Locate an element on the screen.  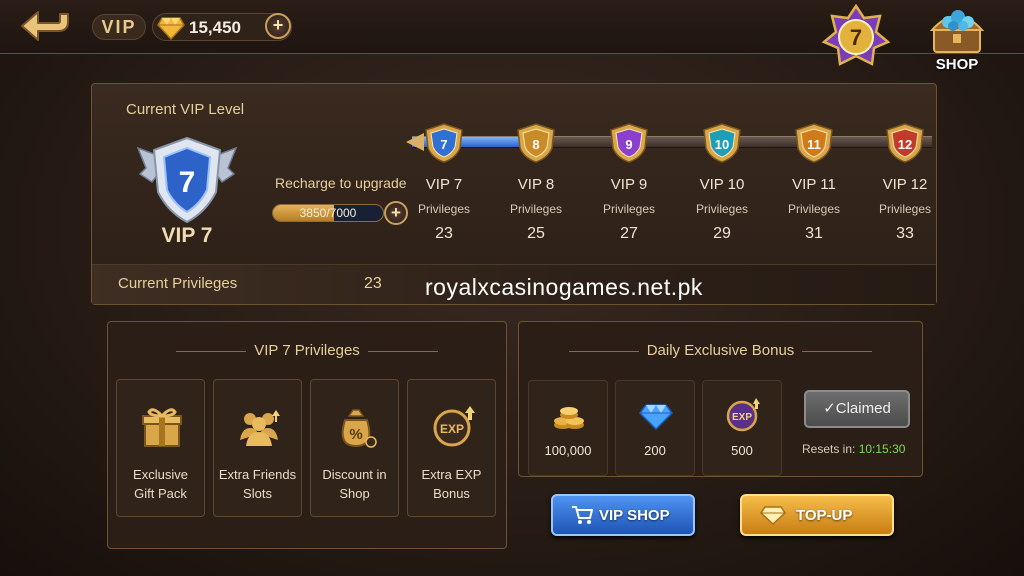
vip-shield-icon: 10 is located at coordinates (722, 143).